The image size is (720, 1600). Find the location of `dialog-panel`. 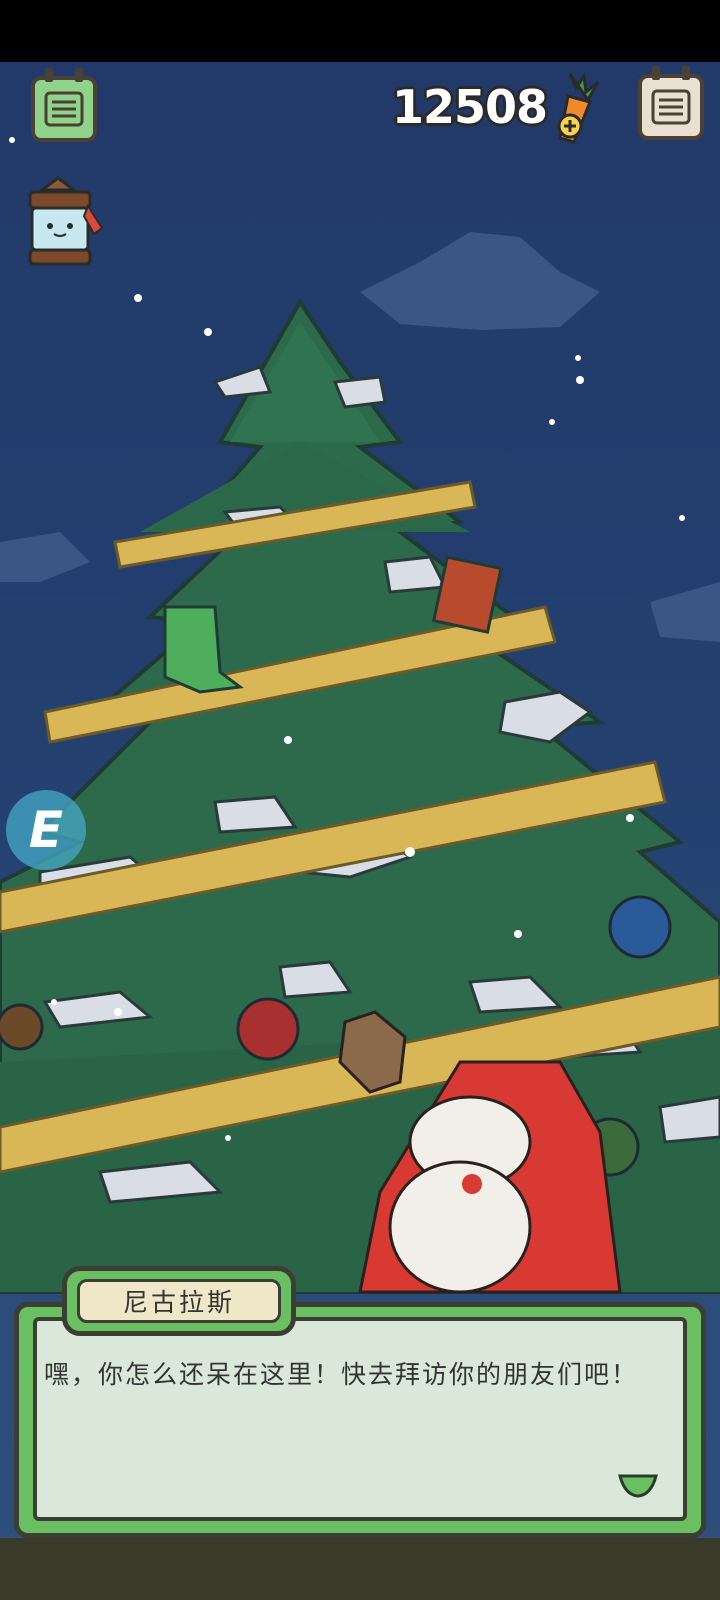

dialog-panel is located at coordinates (360, 1419).